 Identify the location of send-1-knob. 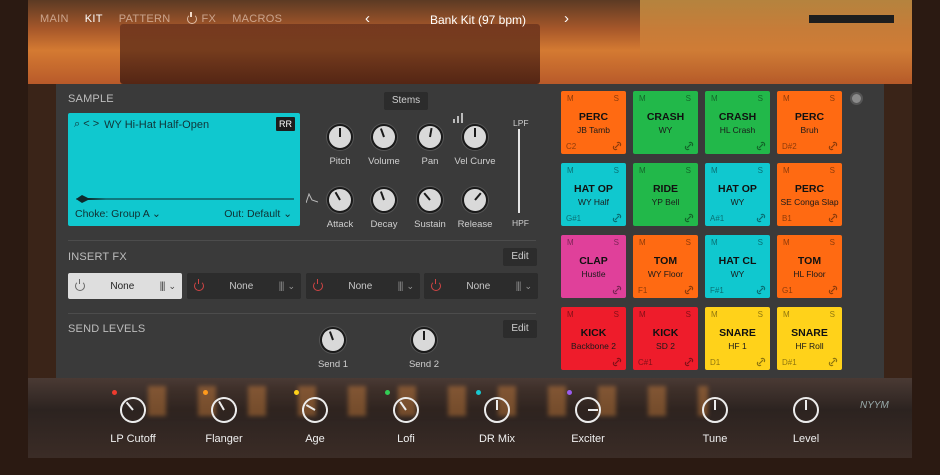
(333, 340).